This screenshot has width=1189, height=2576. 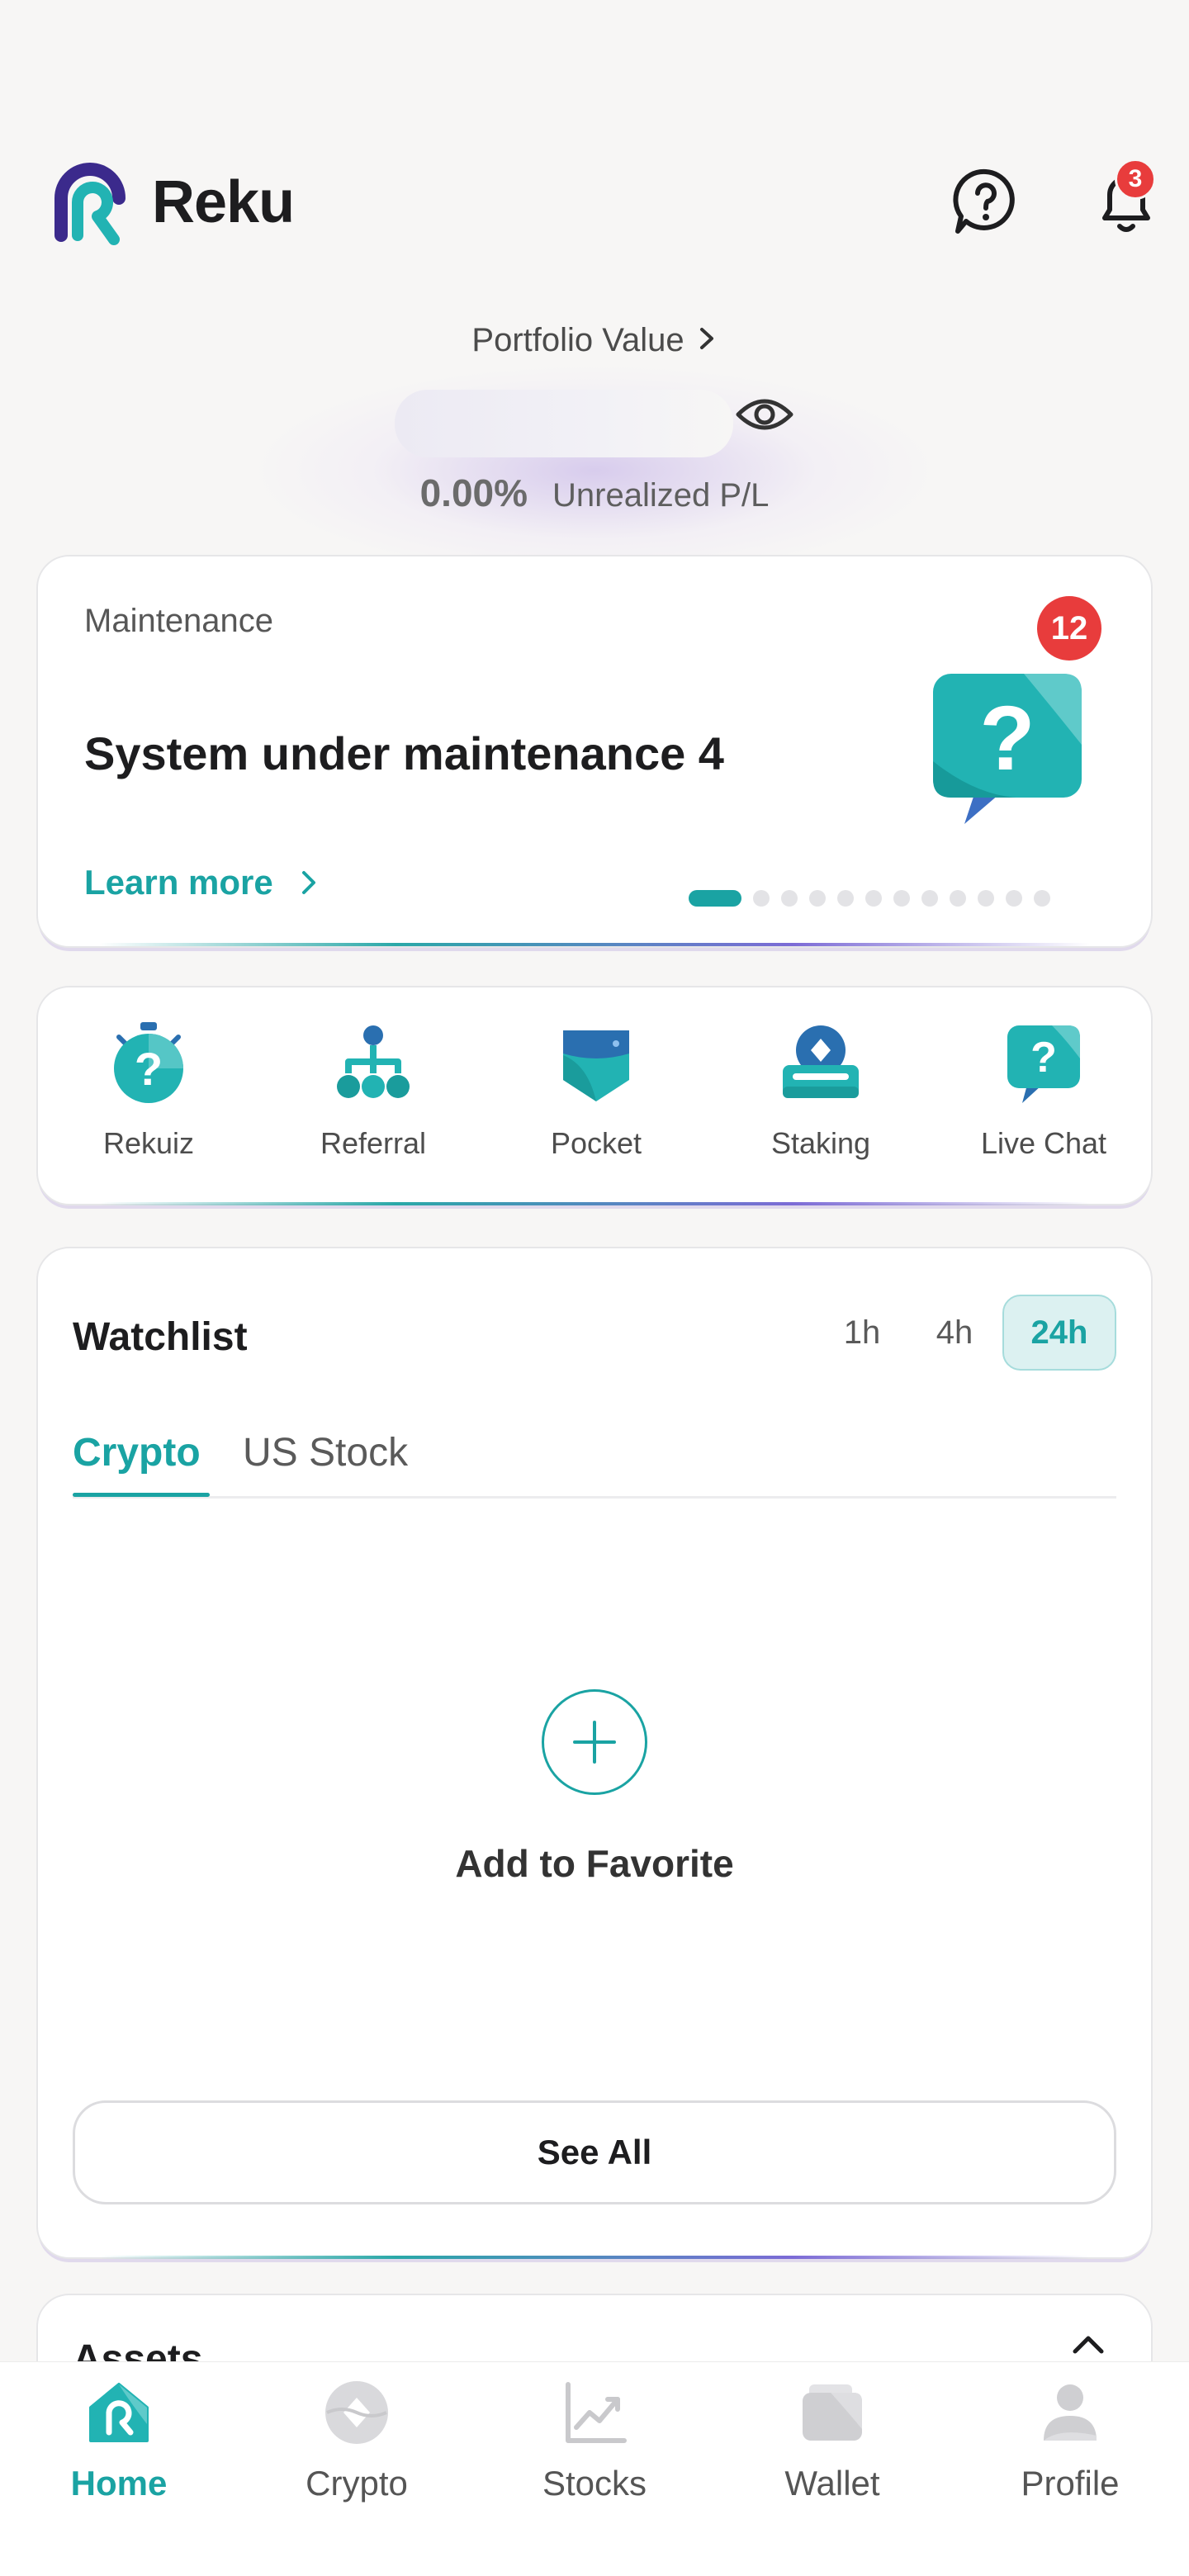 I want to click on crypto-coin-icon, so click(x=356, y=2412).